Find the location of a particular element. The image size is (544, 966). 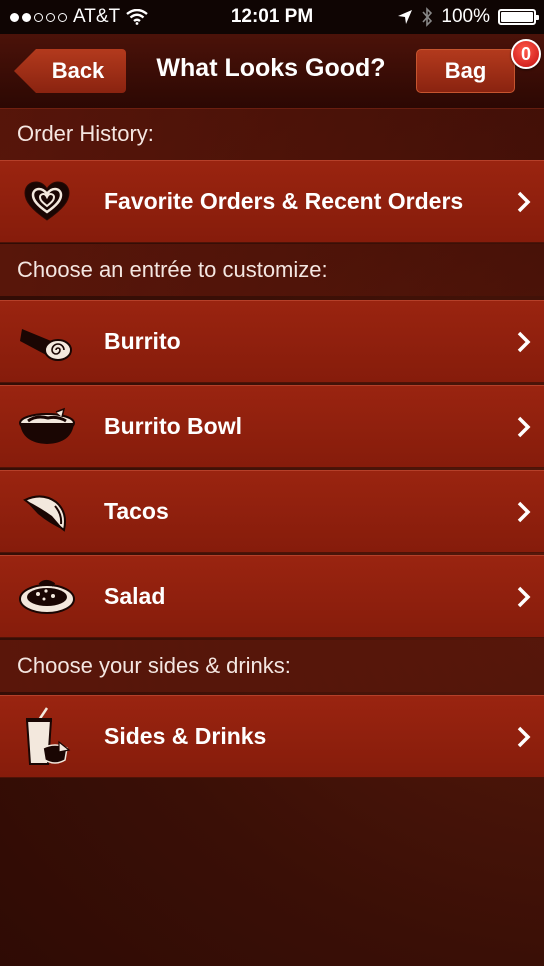

row-label: Burrito is located at coordinates (142, 341).